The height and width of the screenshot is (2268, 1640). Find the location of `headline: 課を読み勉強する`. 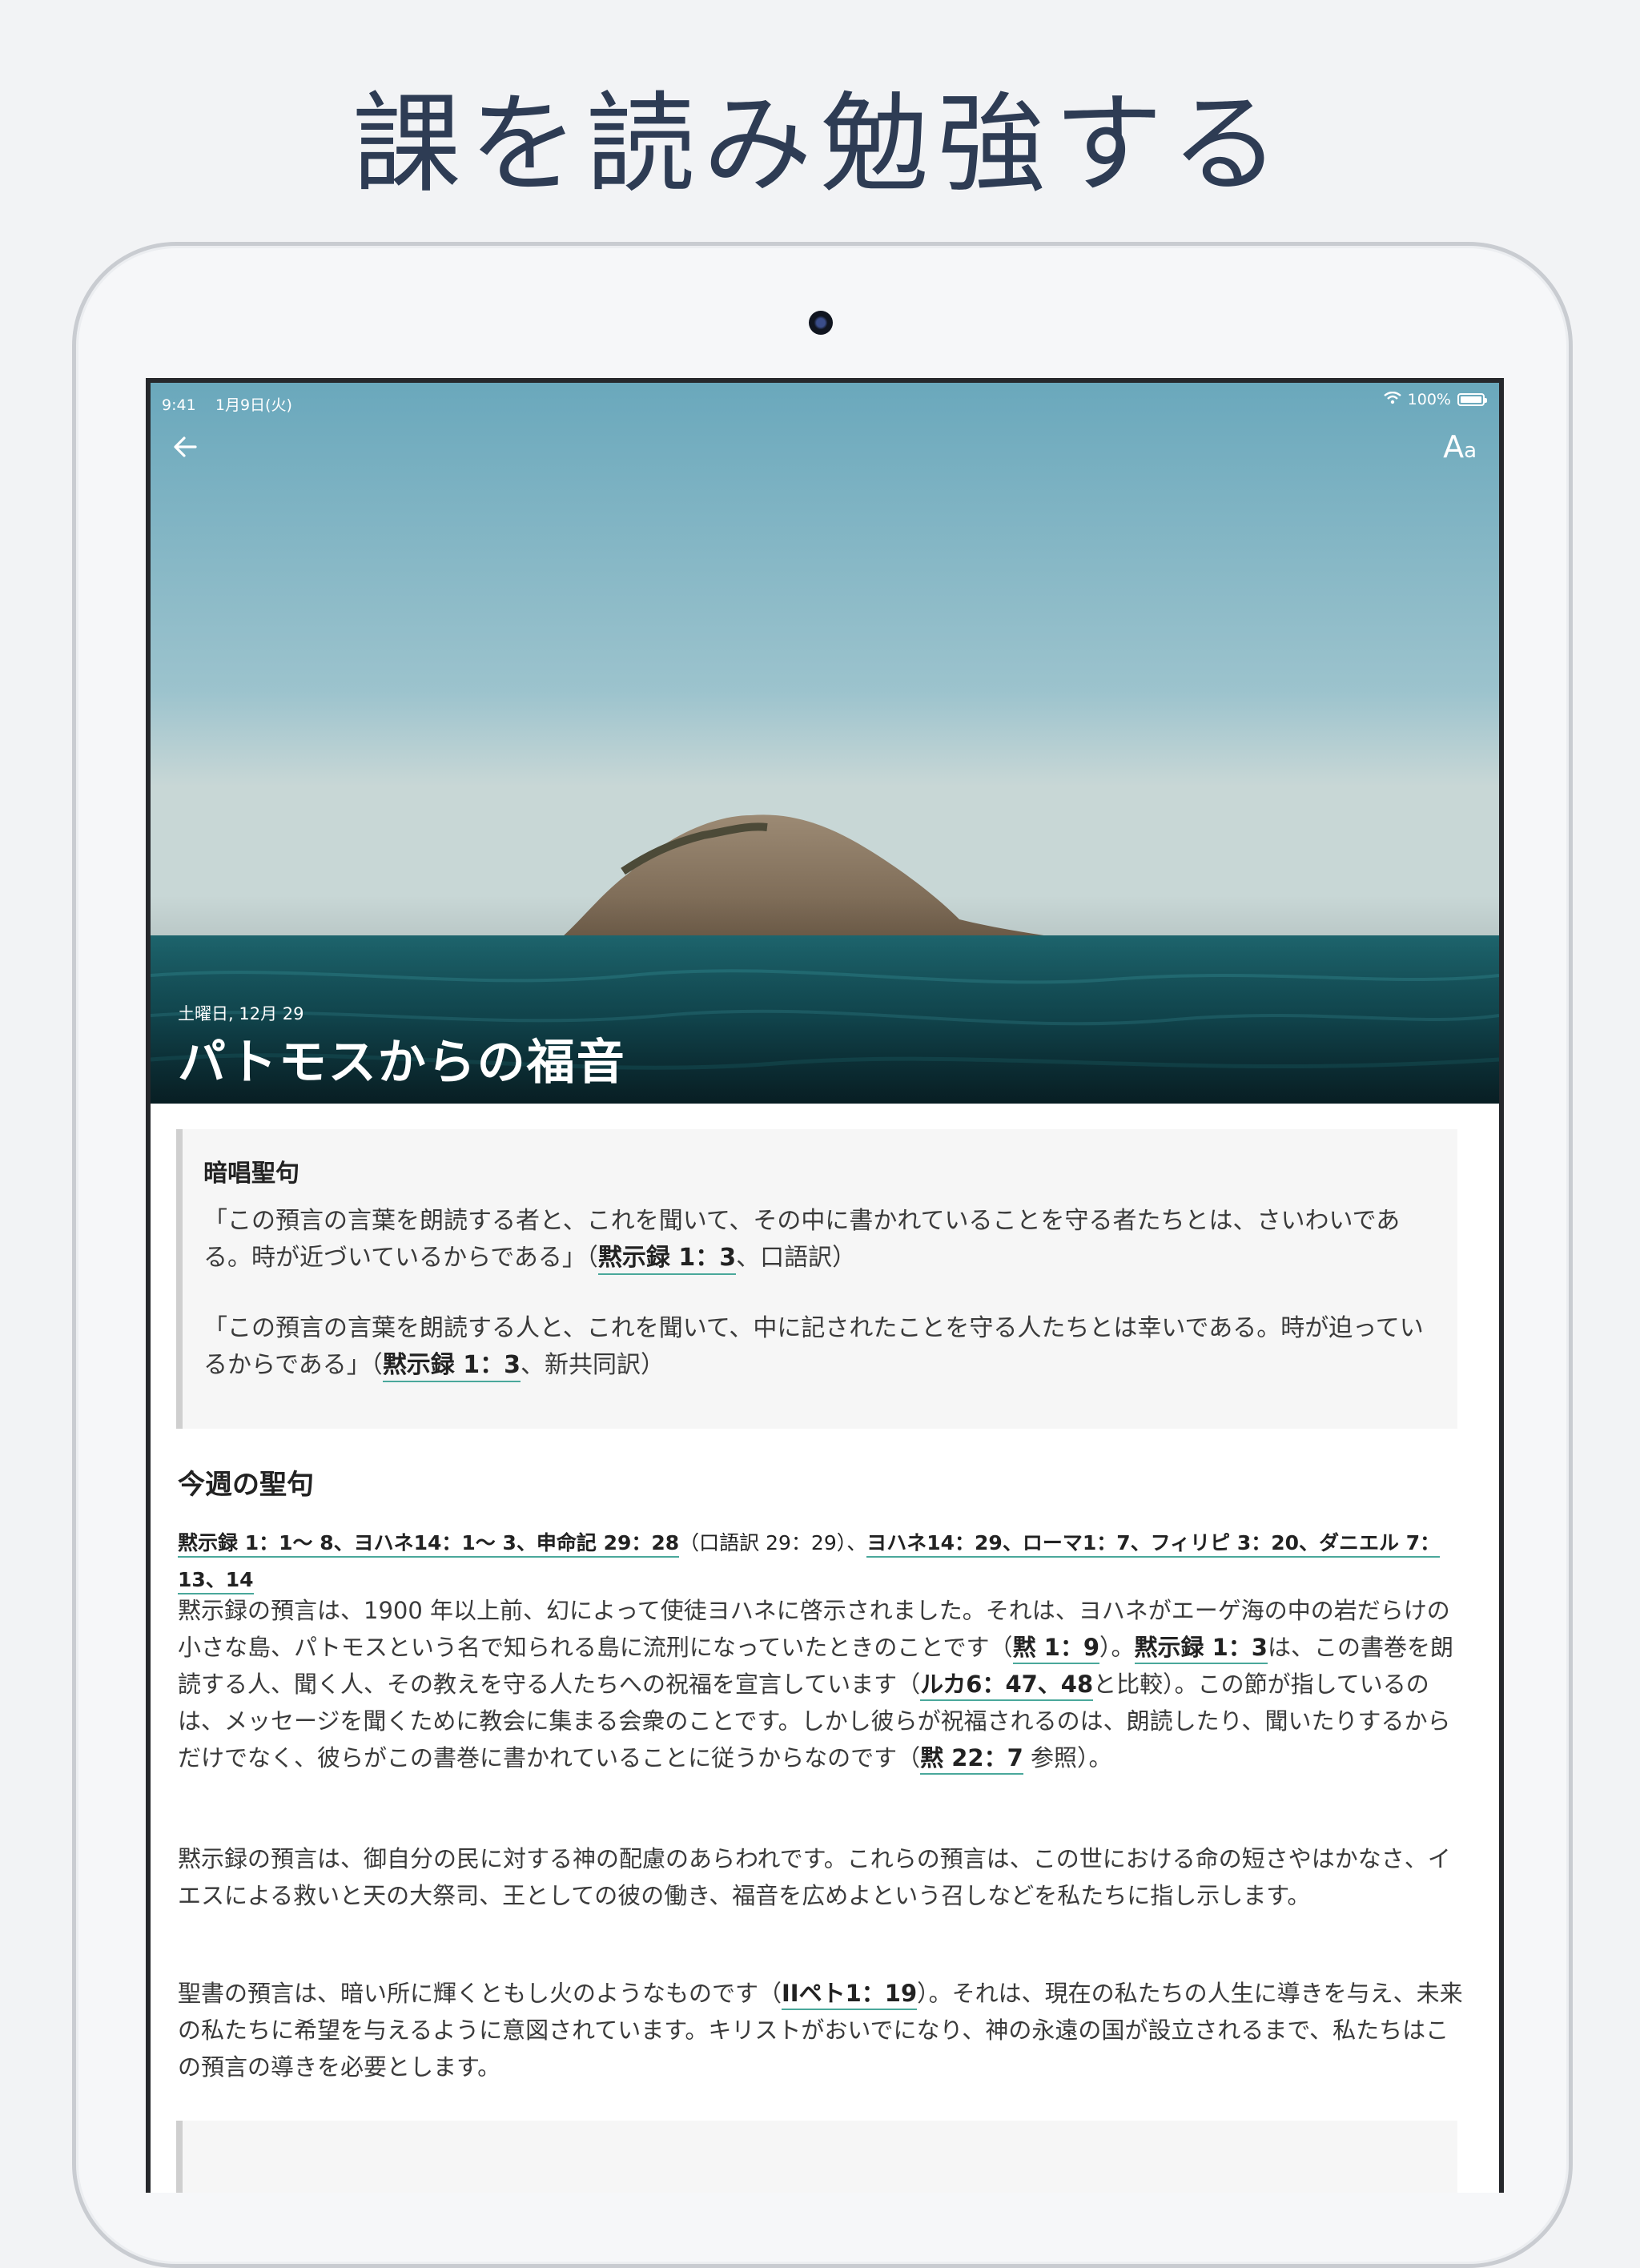

headline: 課を読み勉強する is located at coordinates (820, 145).